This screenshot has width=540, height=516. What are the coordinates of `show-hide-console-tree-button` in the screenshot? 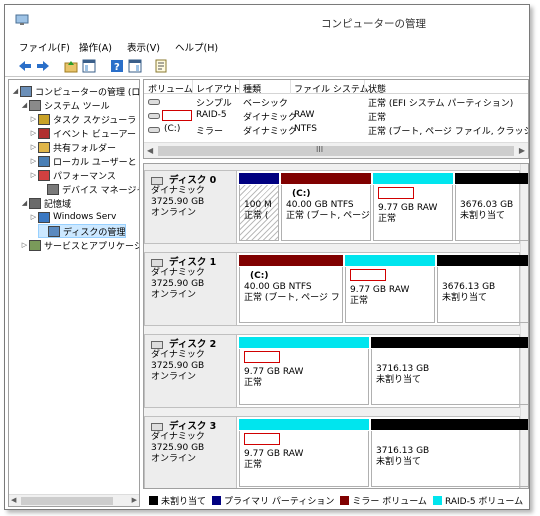 It's located at (89, 66).